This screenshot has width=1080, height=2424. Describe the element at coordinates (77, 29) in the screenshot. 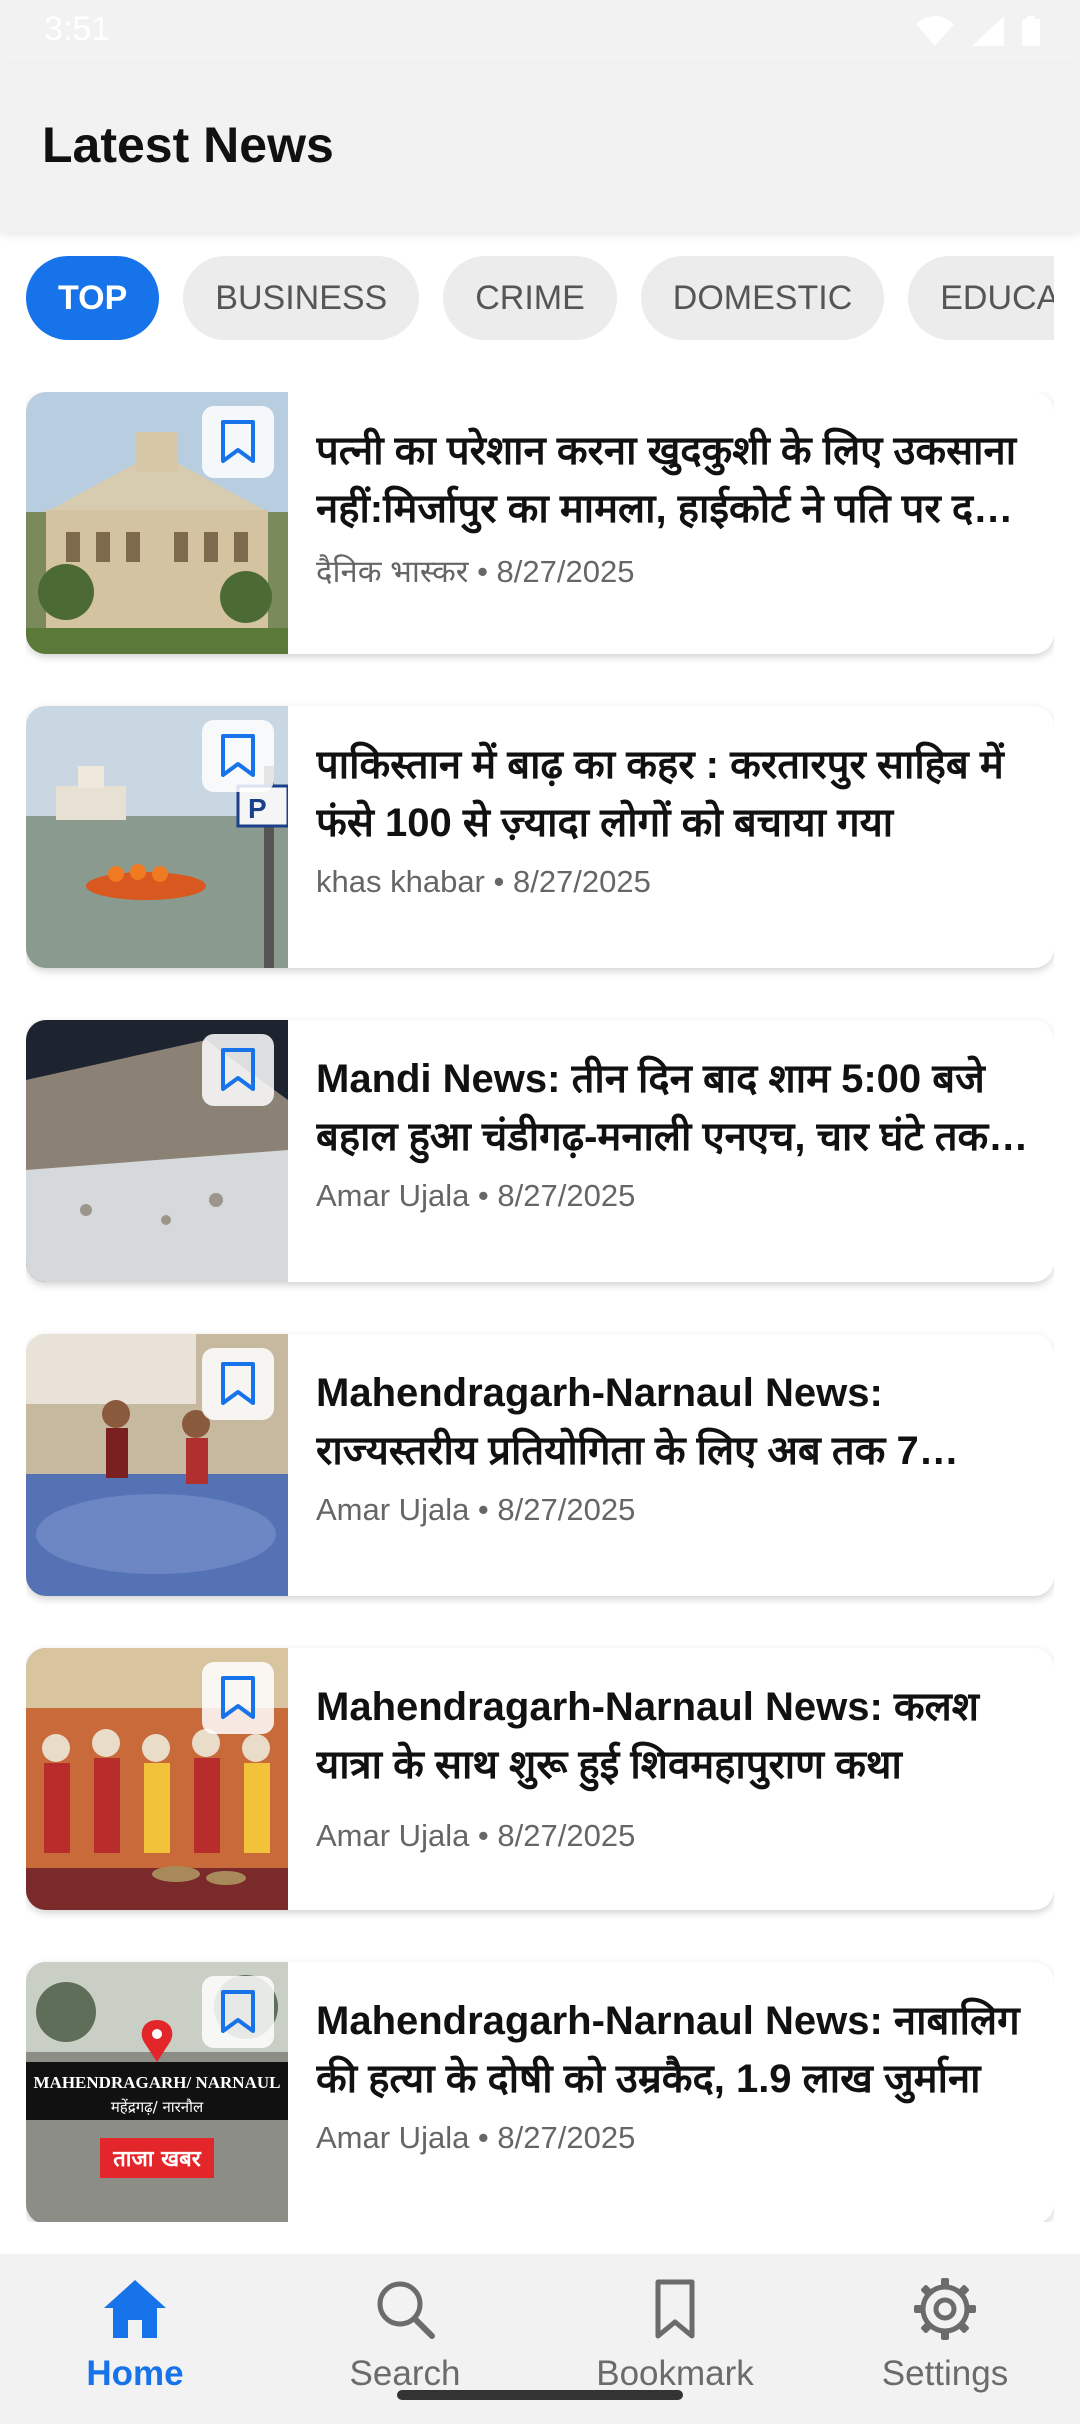

I see `status-time: 3:51` at that location.